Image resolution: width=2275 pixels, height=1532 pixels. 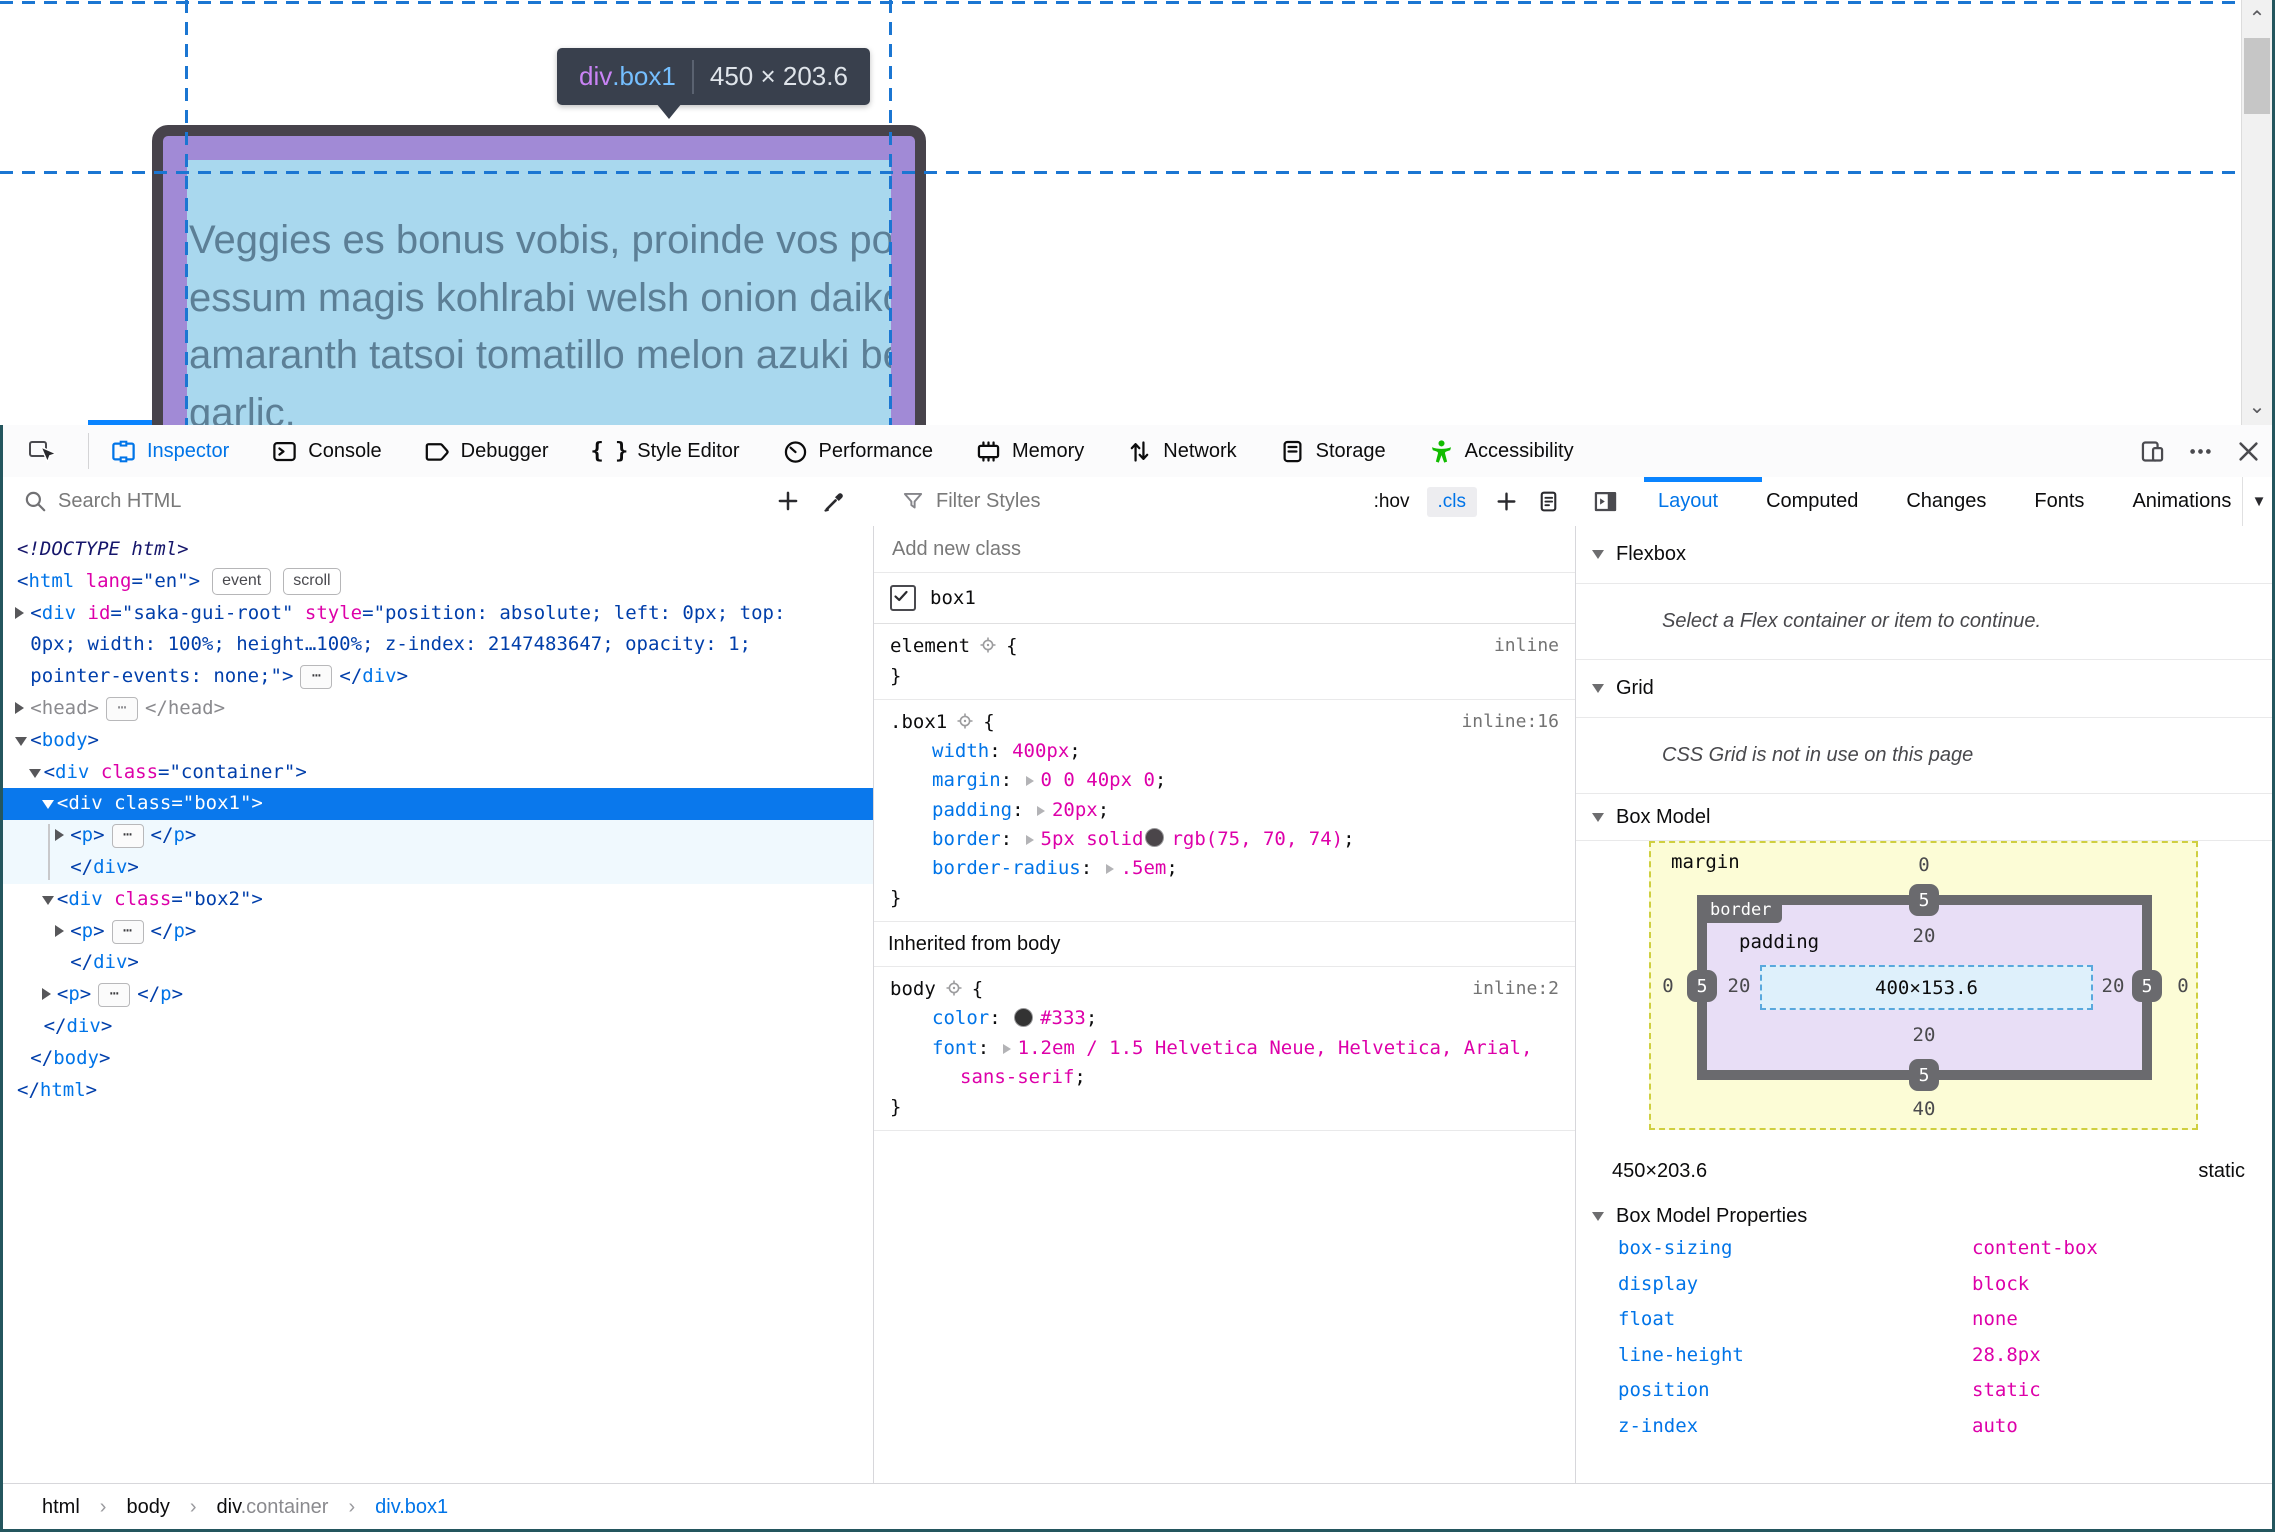 I want to click on sidebar-tab-layout: Layout, so click(x=1688, y=501).